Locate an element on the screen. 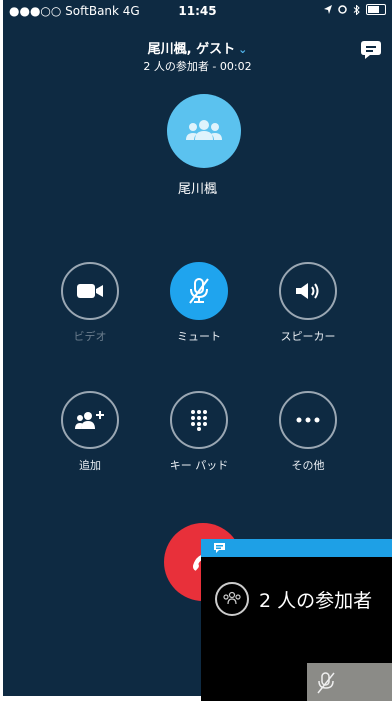 This screenshot has width=392, height=701. overlay-header-bar is located at coordinates (296, 548).